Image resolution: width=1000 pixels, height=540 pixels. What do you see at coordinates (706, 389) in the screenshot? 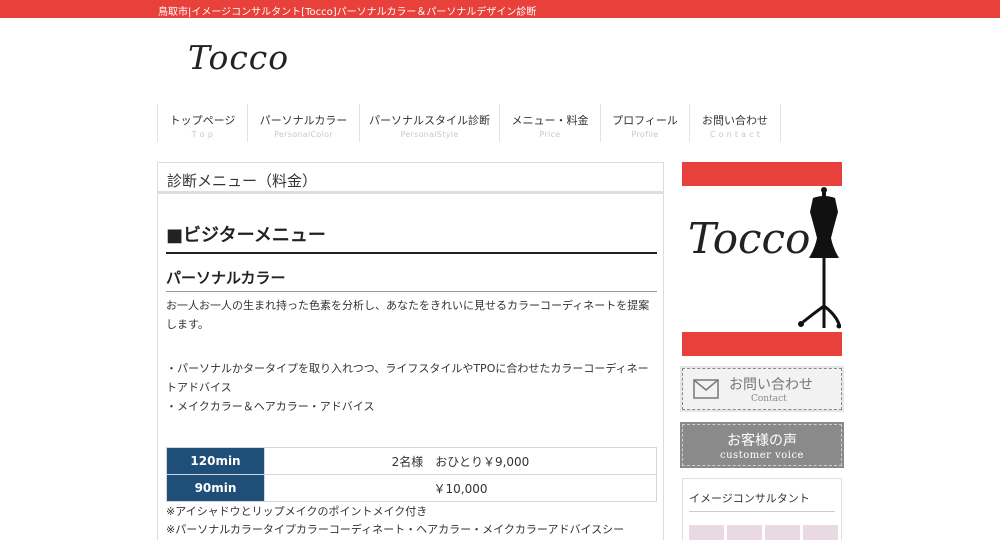
I see `mail-icon` at bounding box center [706, 389].